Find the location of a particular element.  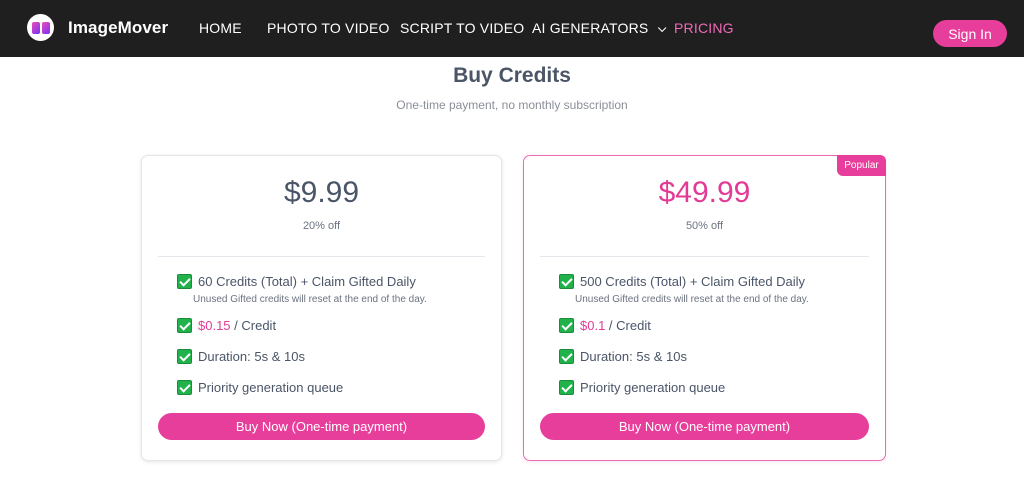

nav-pricing: PRICING is located at coordinates (704, 28).